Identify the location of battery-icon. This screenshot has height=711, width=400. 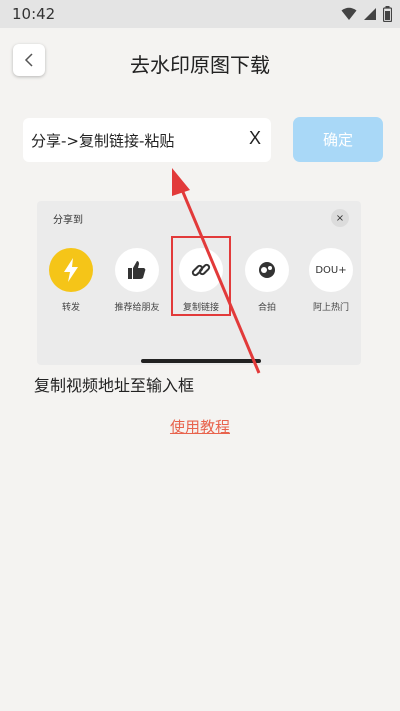
(387, 14).